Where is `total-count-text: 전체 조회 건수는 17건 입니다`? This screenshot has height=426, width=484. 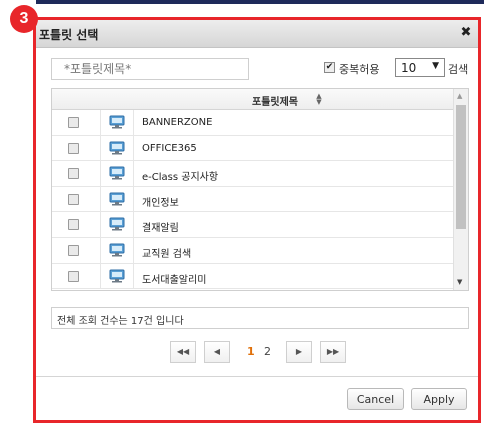 total-count-text: 전체 조회 건수는 17건 입니다 is located at coordinates (120, 321).